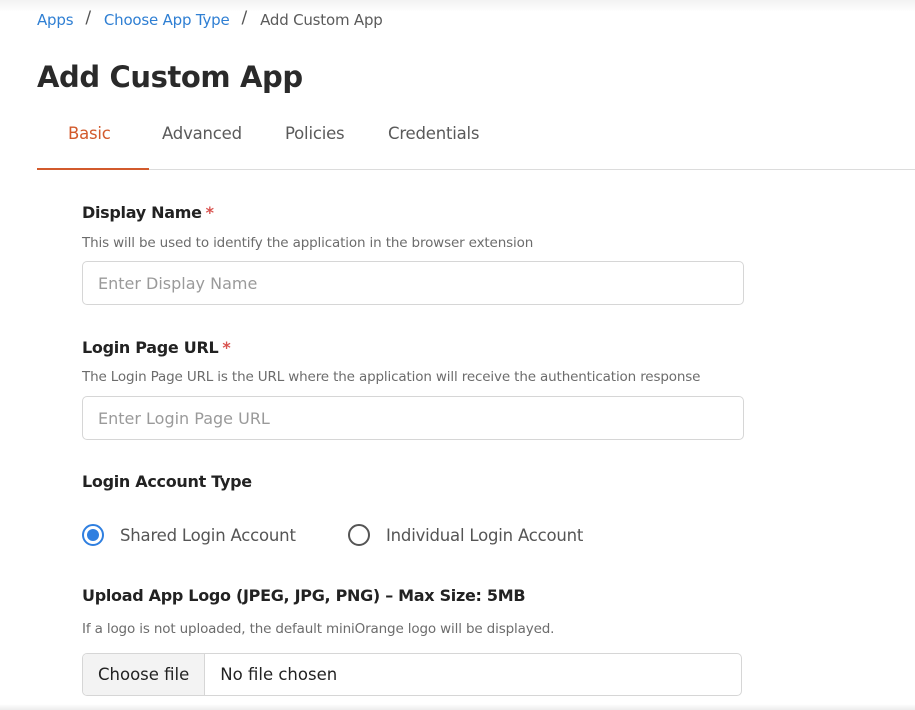 This screenshot has width=915, height=710. I want to click on radio-individual-label: Individual Login Account, so click(484, 535).